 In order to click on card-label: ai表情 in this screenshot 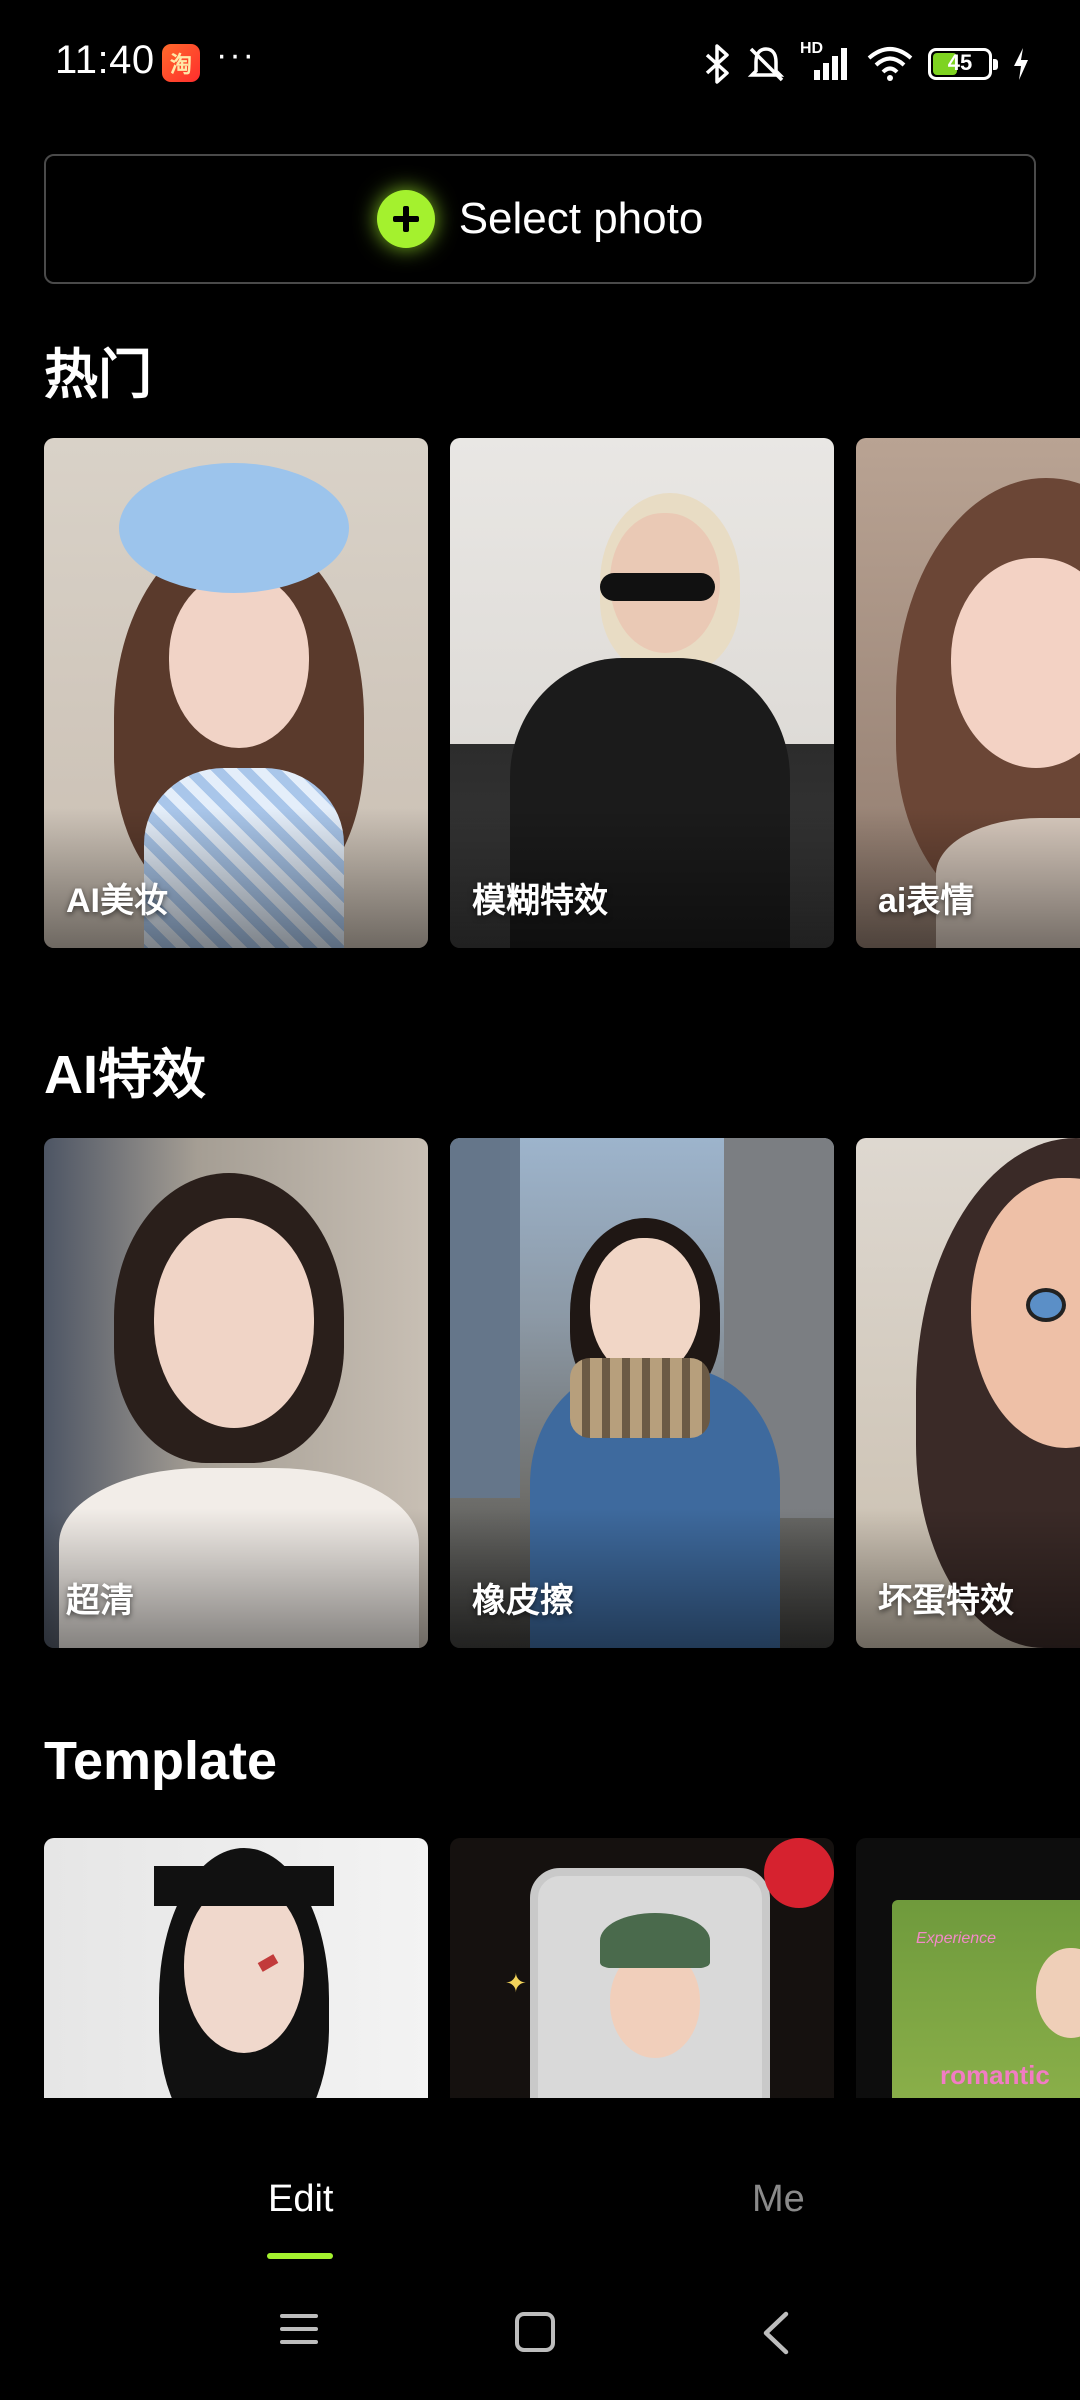, I will do `click(926, 901)`.